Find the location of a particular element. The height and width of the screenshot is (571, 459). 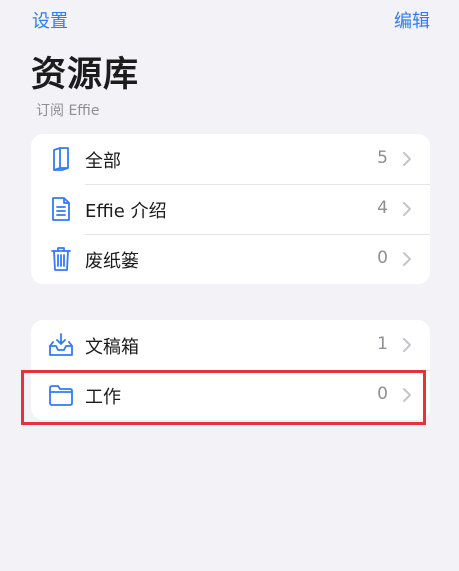

list-item-label: 文稿箱 is located at coordinates (112, 347).